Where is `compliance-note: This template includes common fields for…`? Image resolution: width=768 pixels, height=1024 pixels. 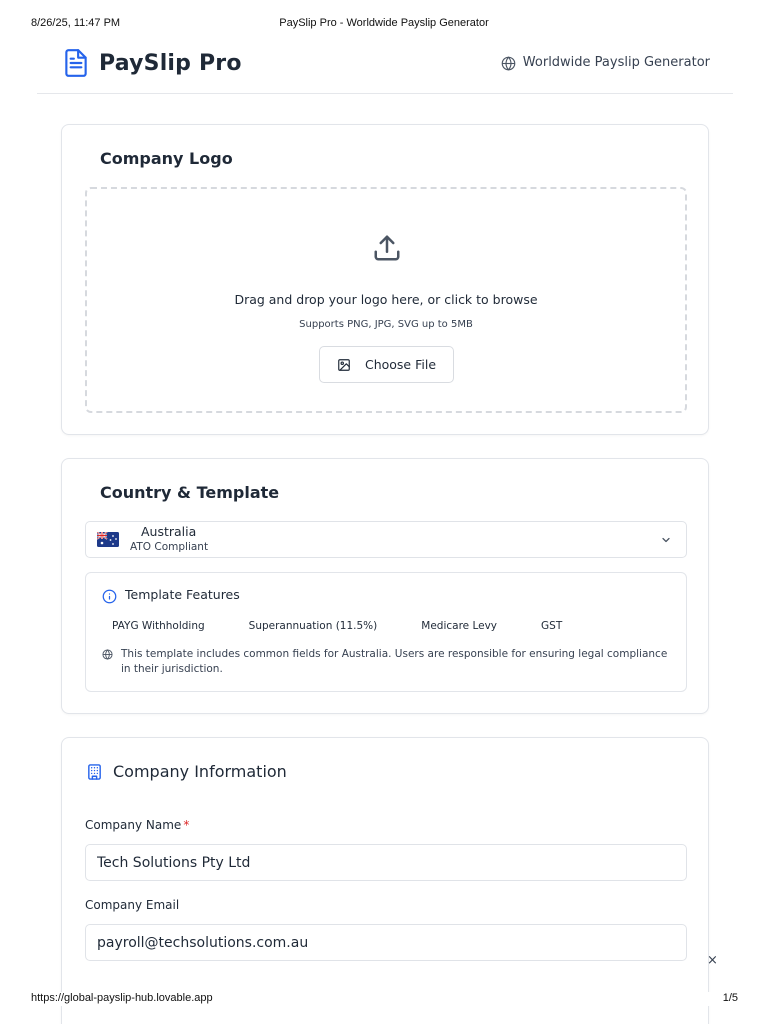 compliance-note: This template includes common fields for… is located at coordinates (394, 661).